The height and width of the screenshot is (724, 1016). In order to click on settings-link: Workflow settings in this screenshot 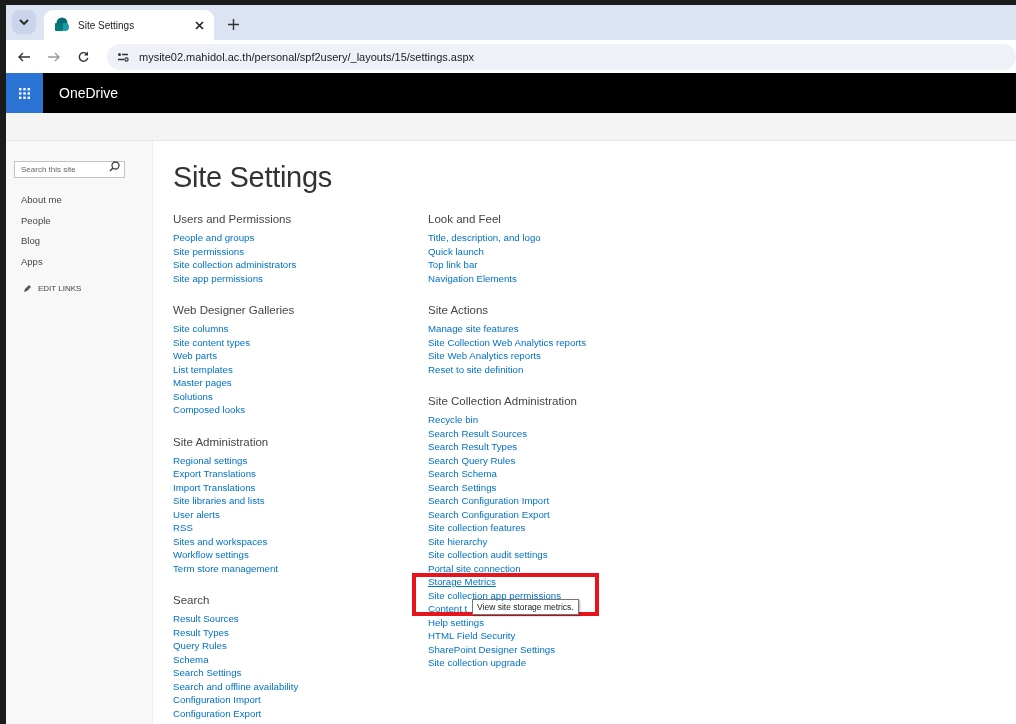, I will do `click(211, 555)`.